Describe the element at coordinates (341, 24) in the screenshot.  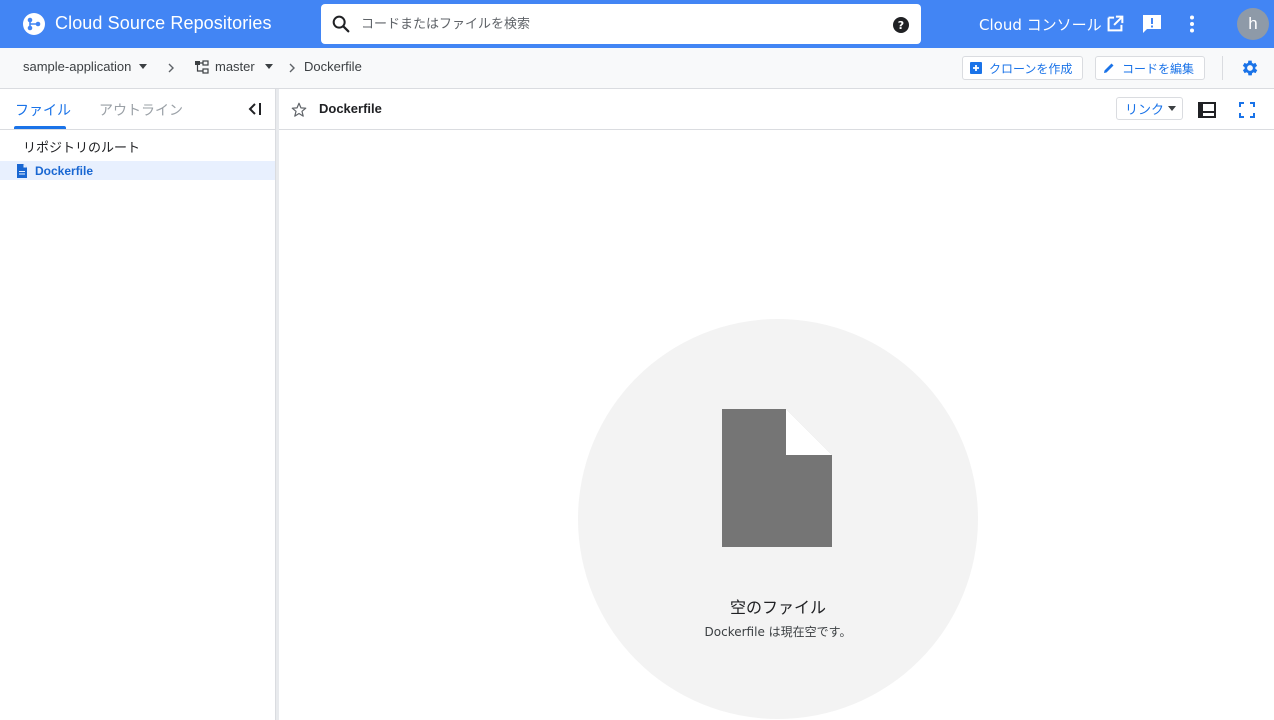
I see `search-icon` at that location.